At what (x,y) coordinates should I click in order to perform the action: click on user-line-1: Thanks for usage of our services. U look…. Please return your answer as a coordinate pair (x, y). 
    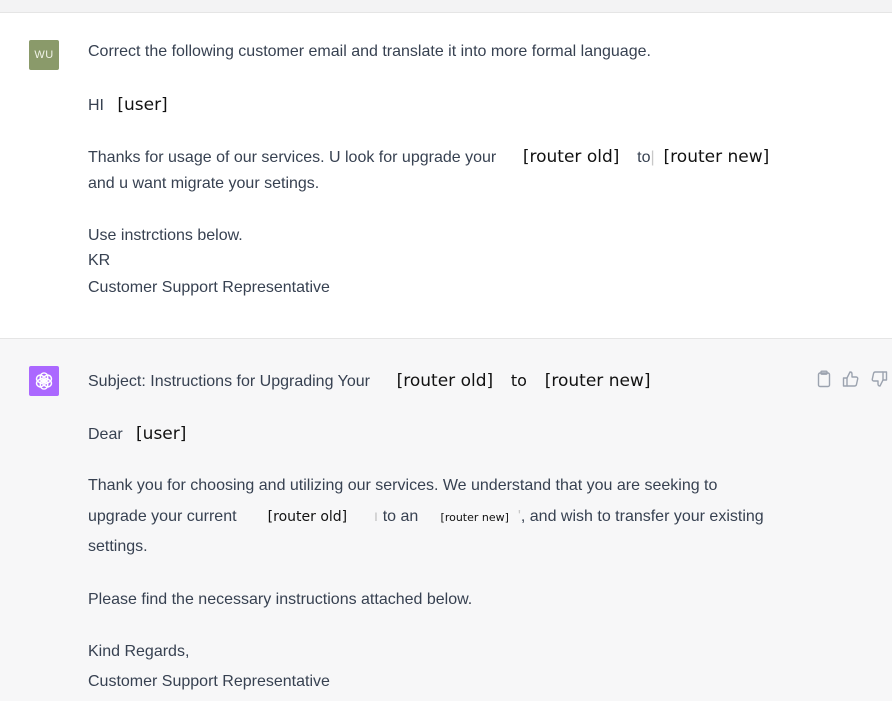
    Looking at the image, I should click on (428, 157).